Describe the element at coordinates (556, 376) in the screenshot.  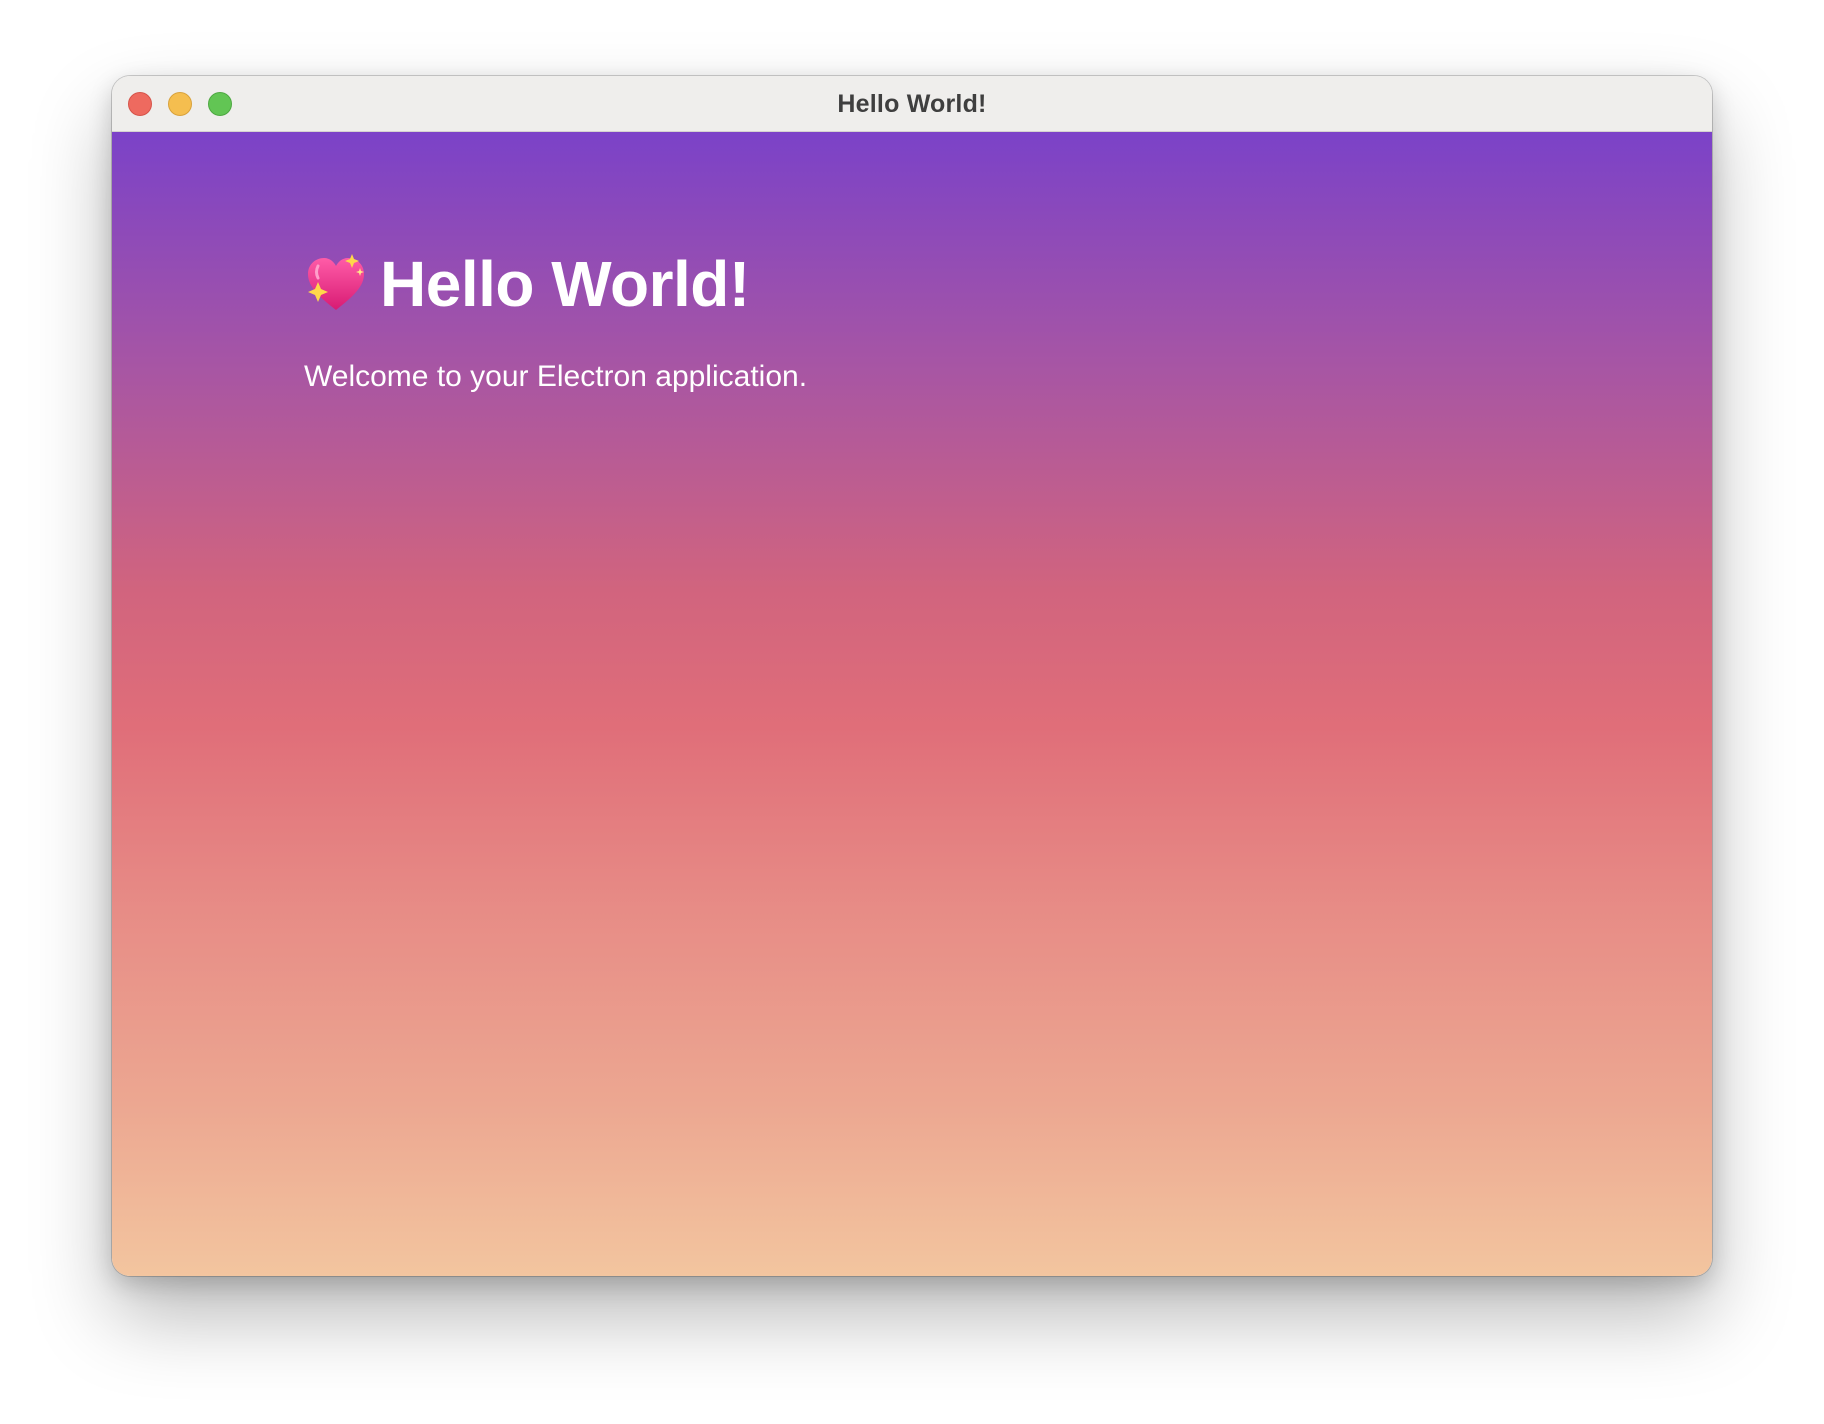
I see `welcome-text: Welcome to your Electron application.` at that location.